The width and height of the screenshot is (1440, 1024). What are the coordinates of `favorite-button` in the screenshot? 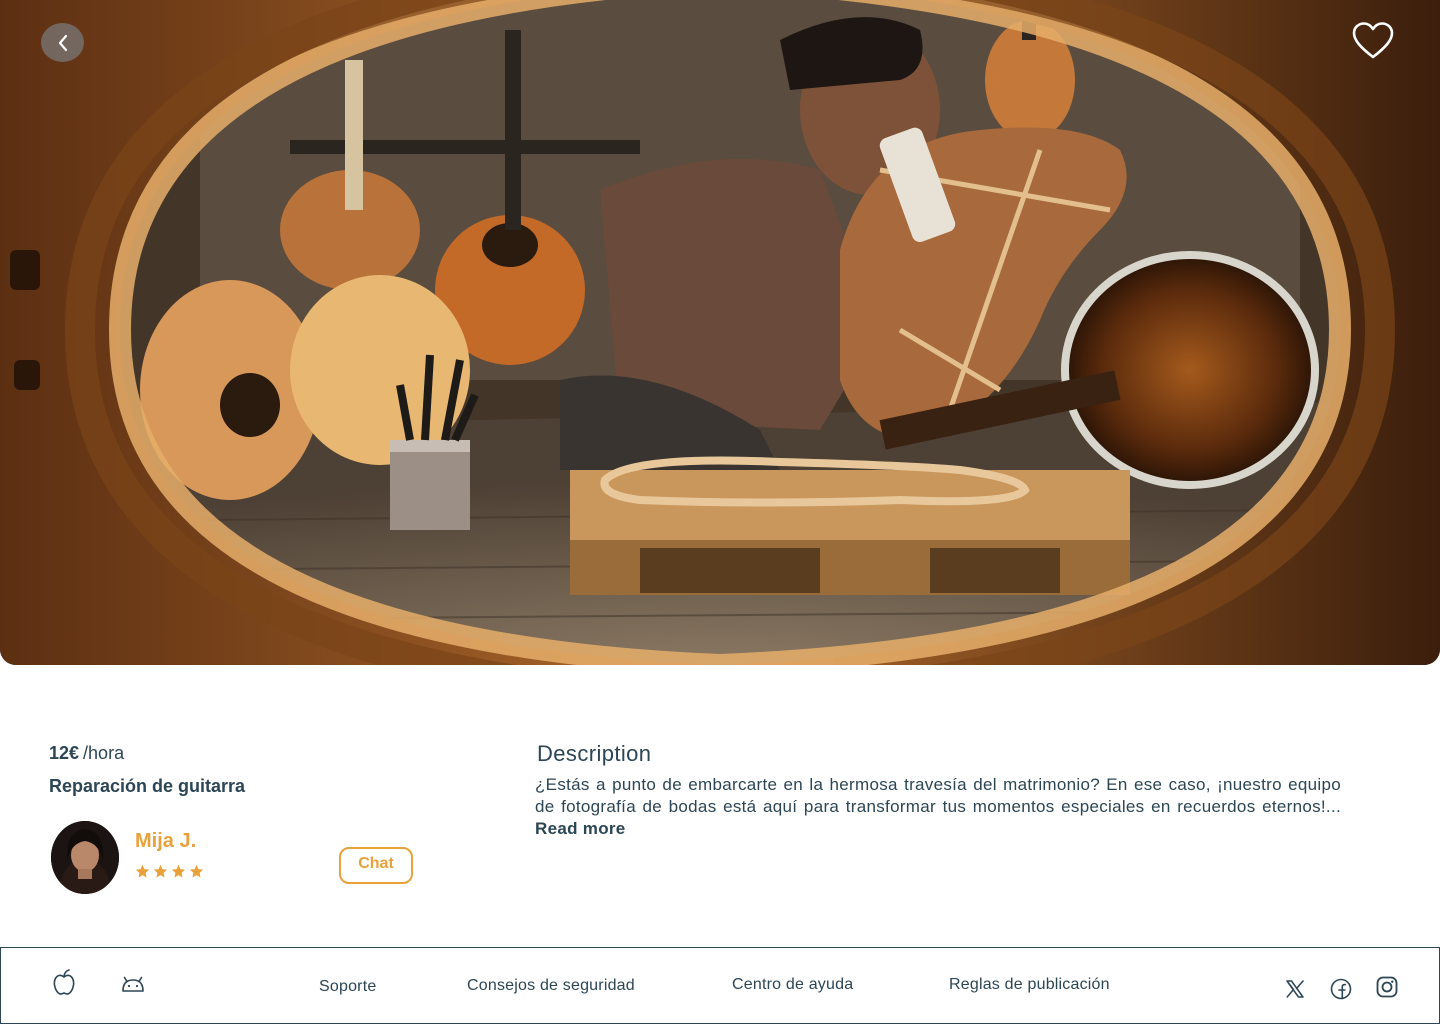 It's located at (1373, 41).